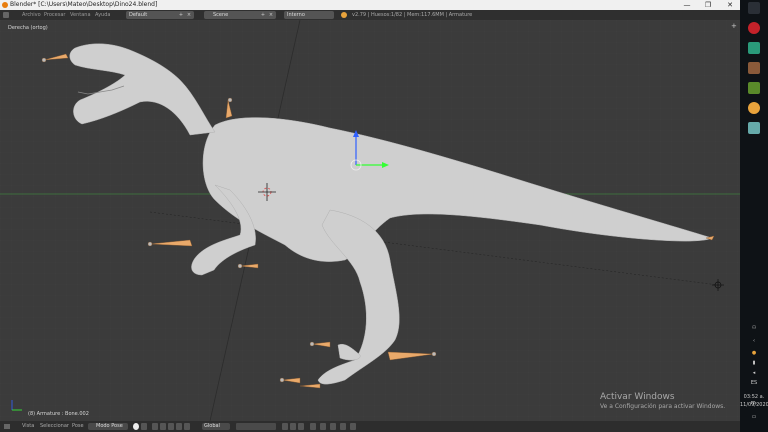 The image size is (768, 432). Describe the element at coordinates (171, 426) in the screenshot. I see `rotate-icon` at that location.